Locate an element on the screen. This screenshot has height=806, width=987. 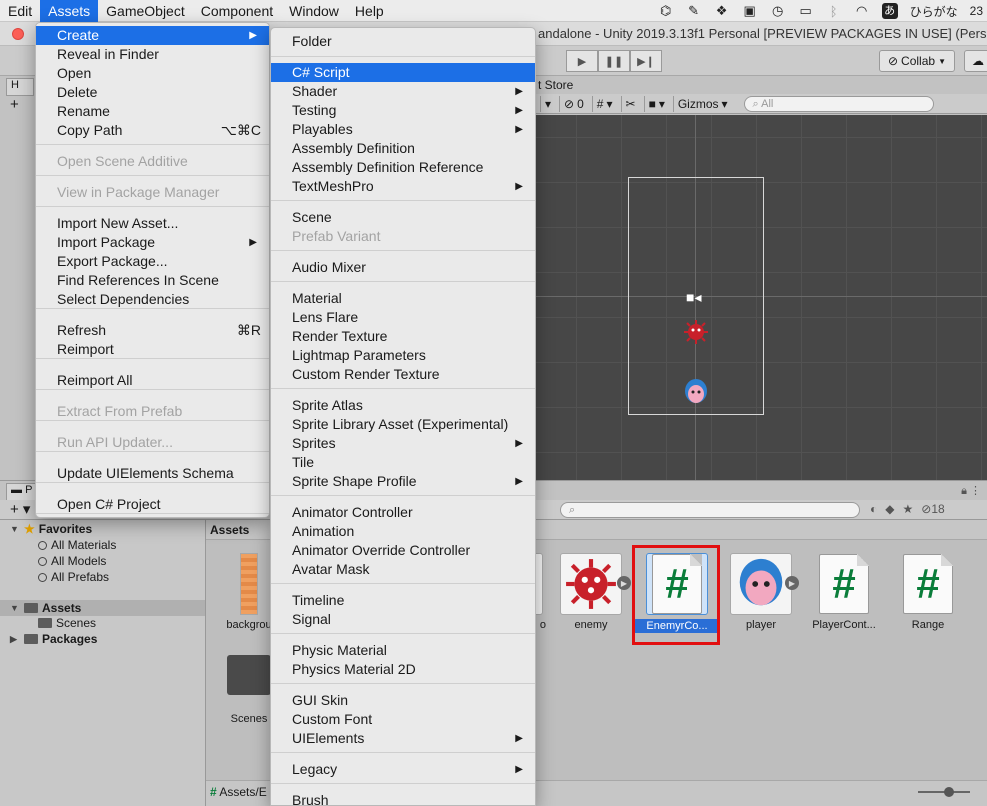
menu-assets: Assets is located at coordinates (69, 11).